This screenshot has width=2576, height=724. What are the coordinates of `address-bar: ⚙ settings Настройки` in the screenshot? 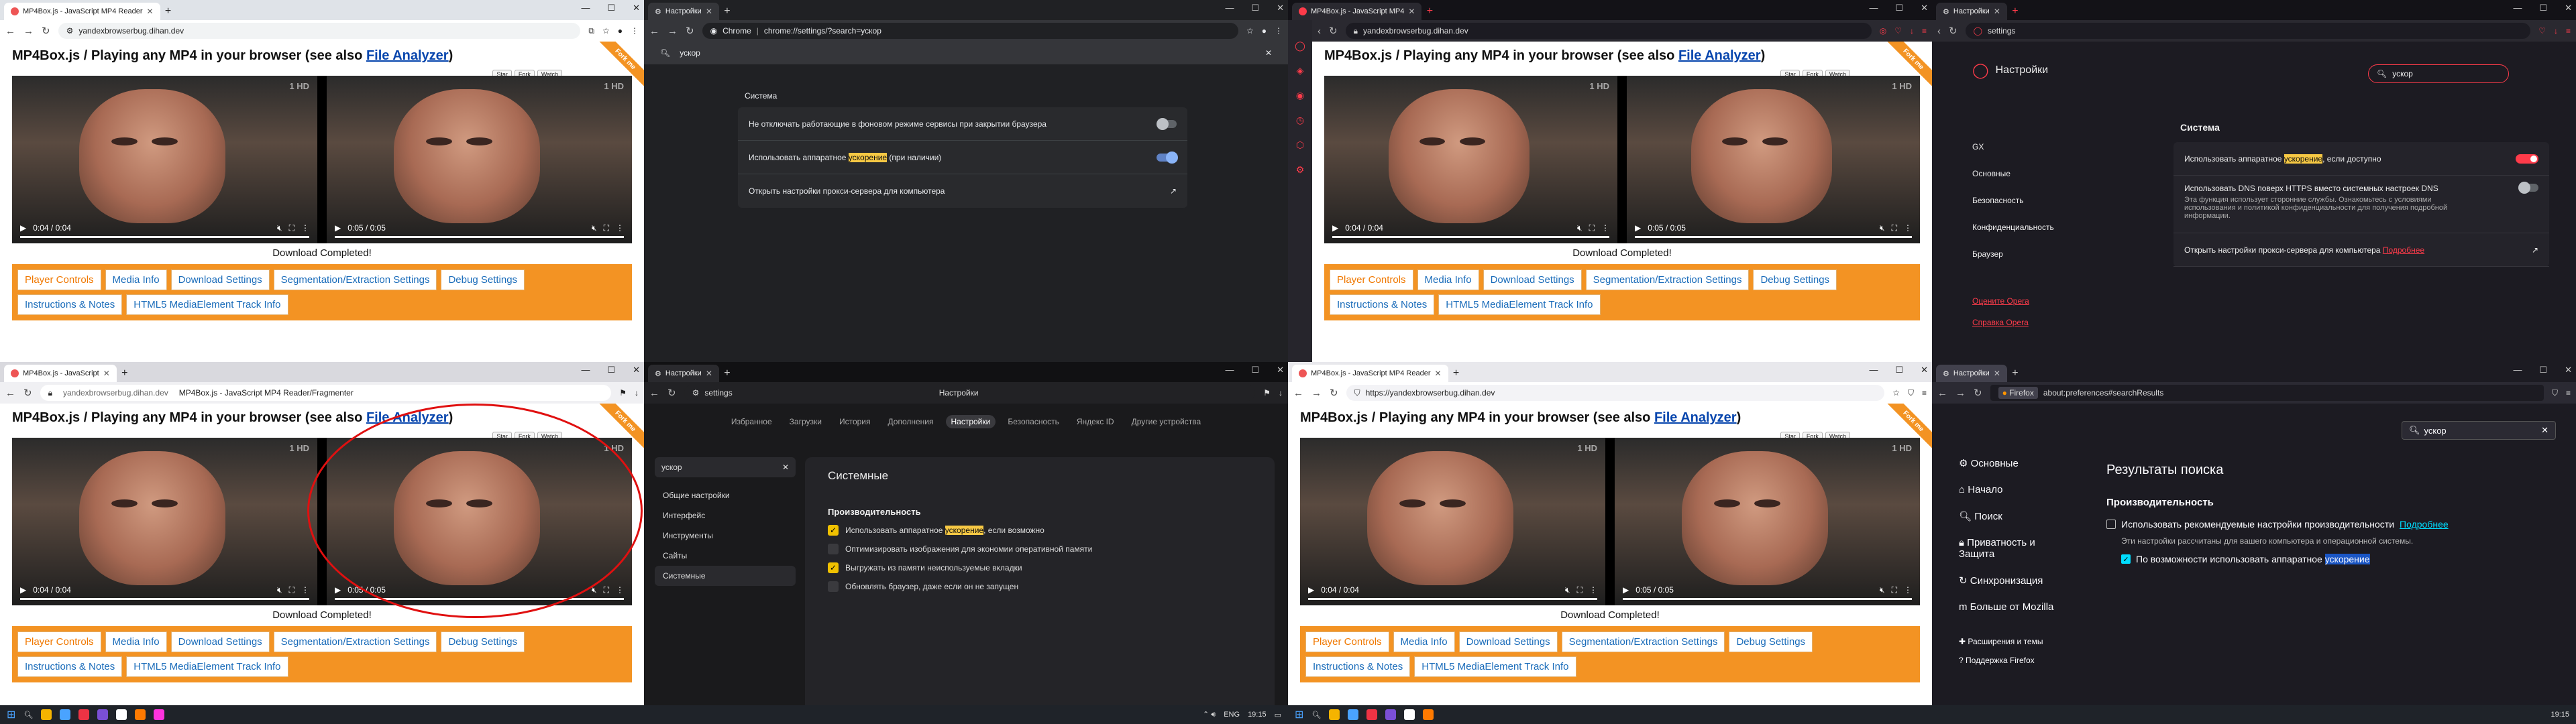 It's located at (970, 393).